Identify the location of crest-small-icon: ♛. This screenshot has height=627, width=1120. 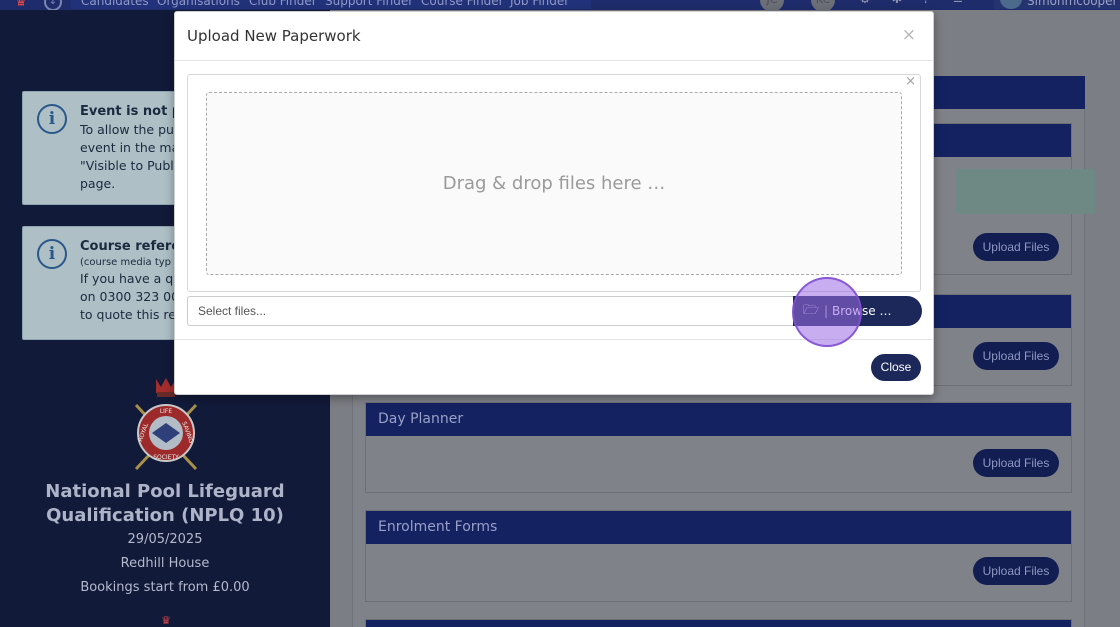
(166, 620).